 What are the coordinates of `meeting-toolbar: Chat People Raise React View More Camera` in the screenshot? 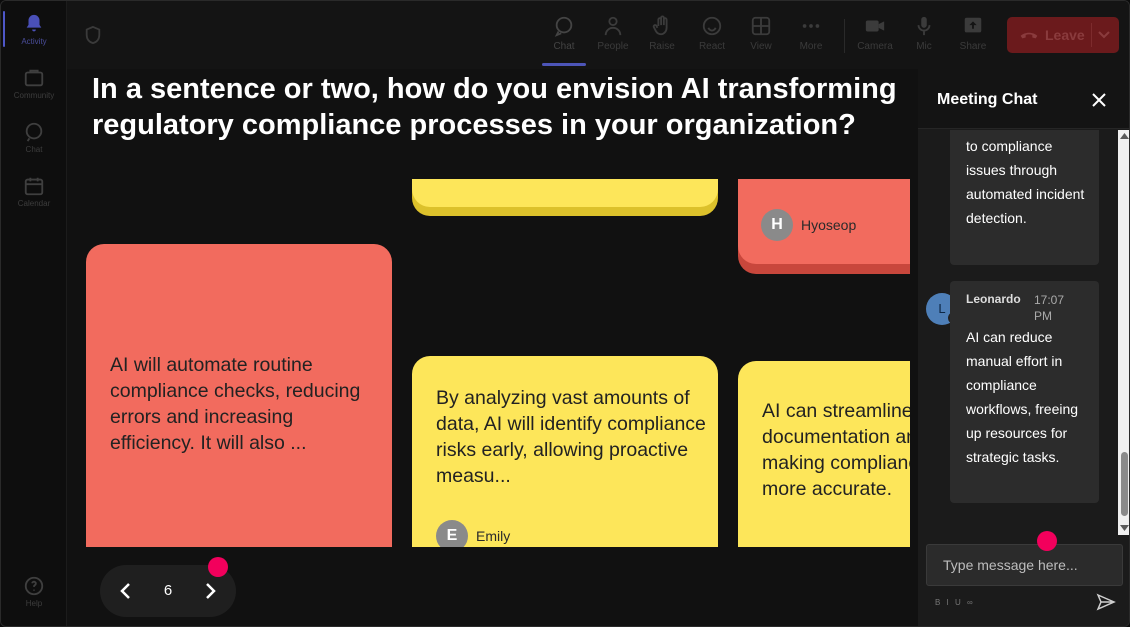 It's located at (598, 35).